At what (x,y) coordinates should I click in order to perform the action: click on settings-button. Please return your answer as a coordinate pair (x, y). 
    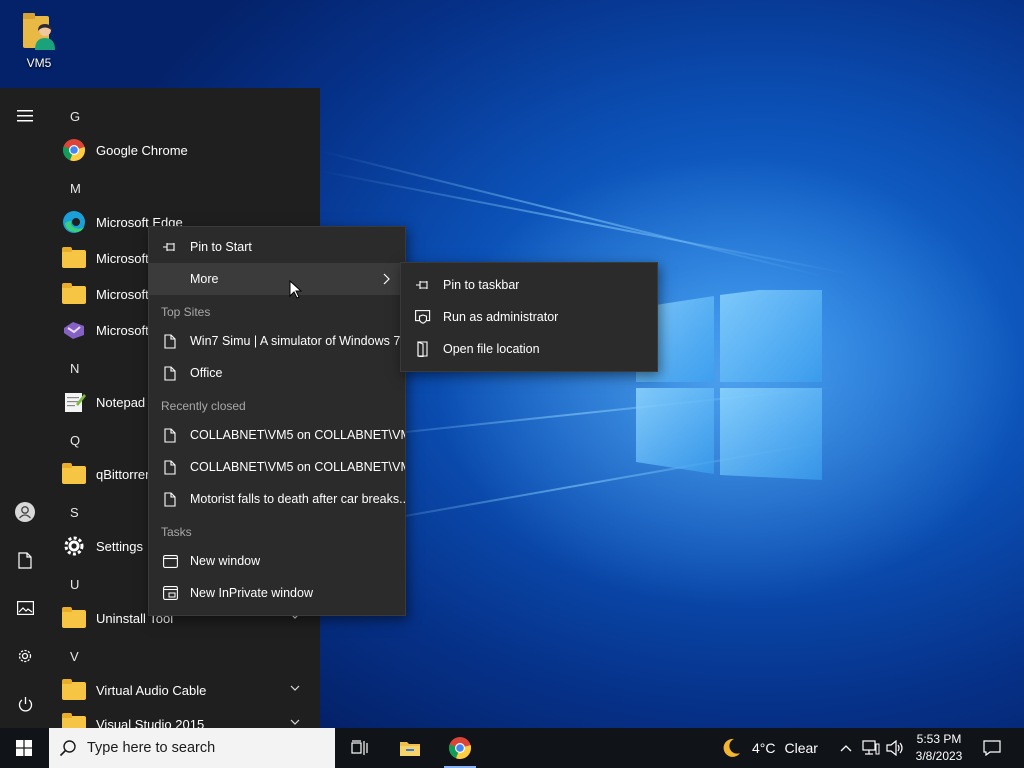
    Looking at the image, I should click on (25, 656).